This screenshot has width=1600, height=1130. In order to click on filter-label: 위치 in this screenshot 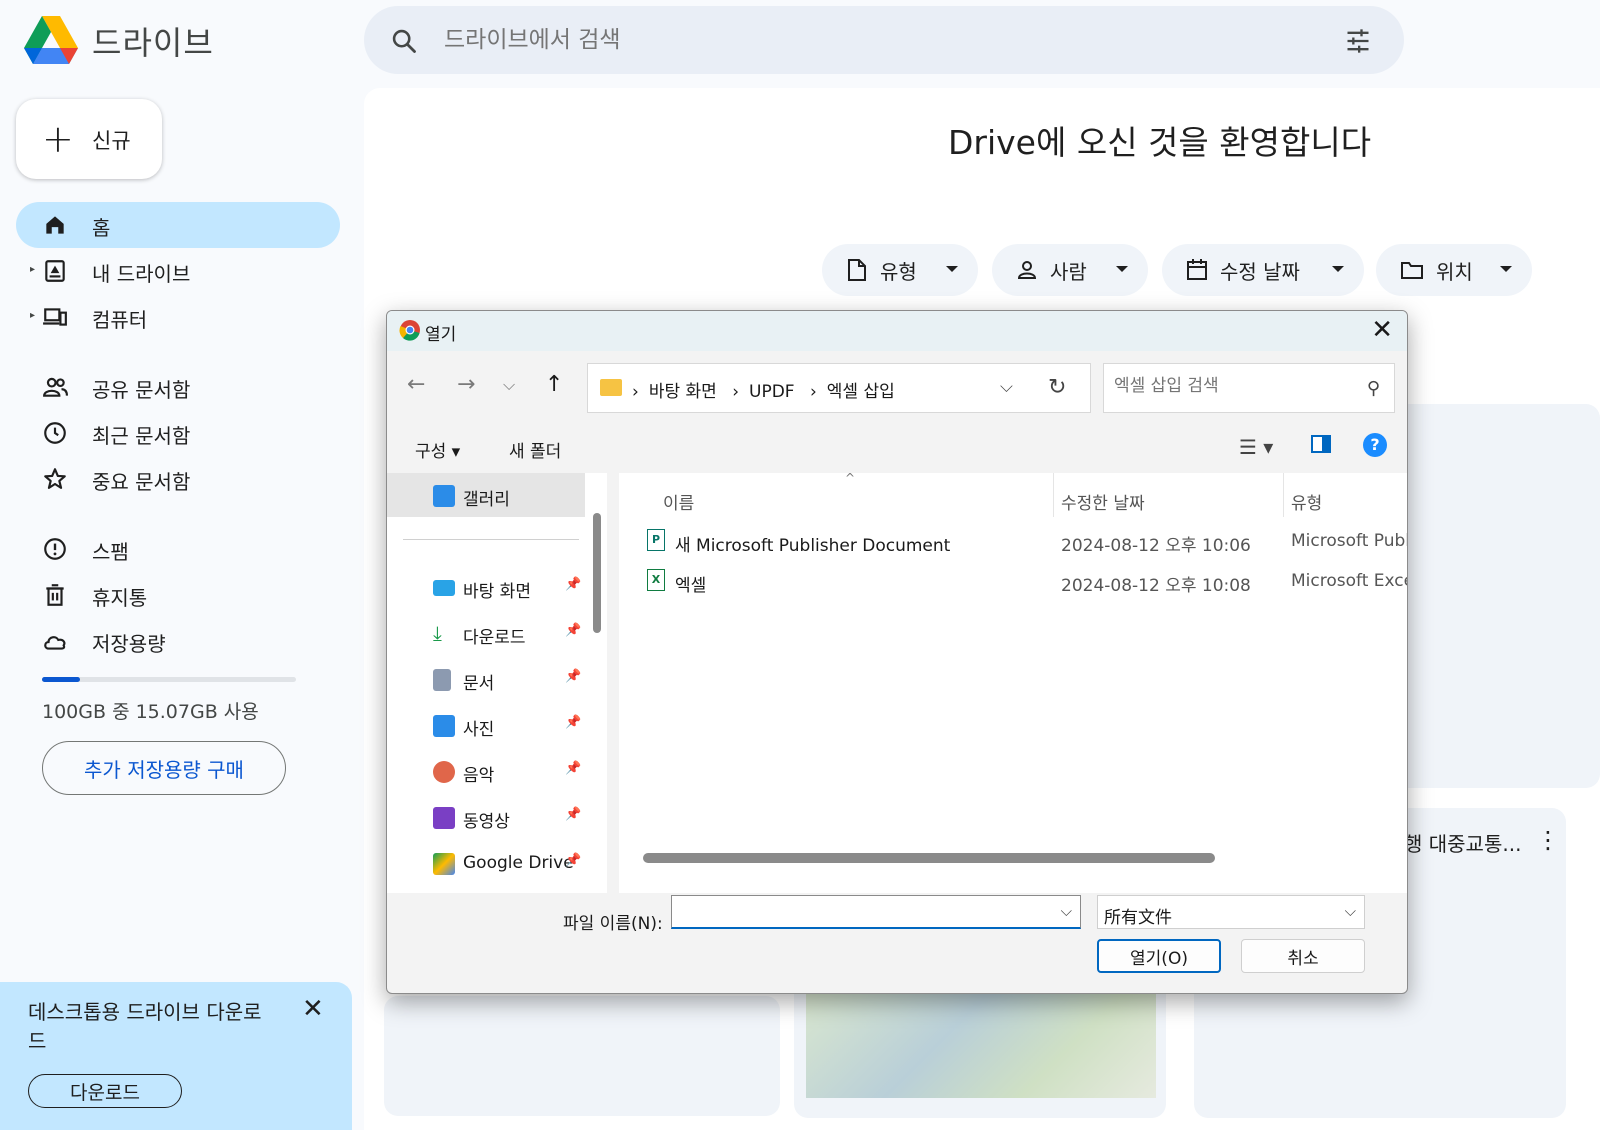, I will do `click(1454, 271)`.